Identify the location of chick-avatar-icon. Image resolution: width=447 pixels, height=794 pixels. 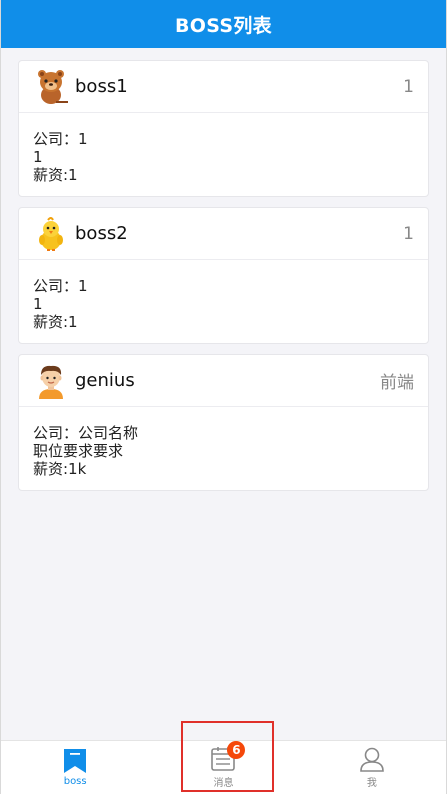
(51, 233).